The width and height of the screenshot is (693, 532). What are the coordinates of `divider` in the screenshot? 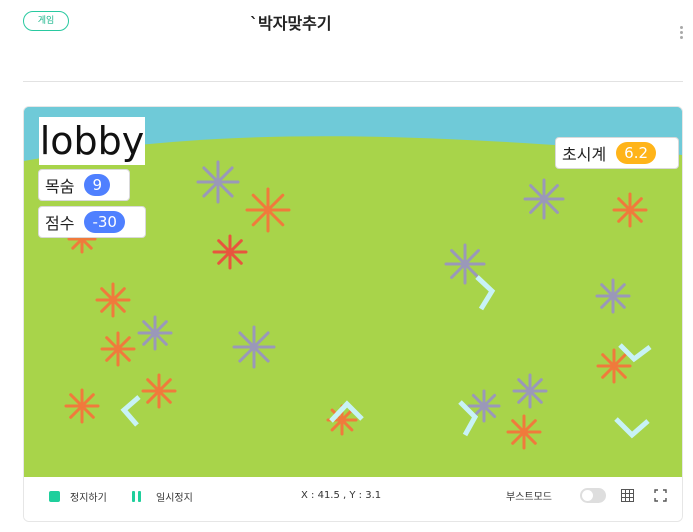 It's located at (353, 81).